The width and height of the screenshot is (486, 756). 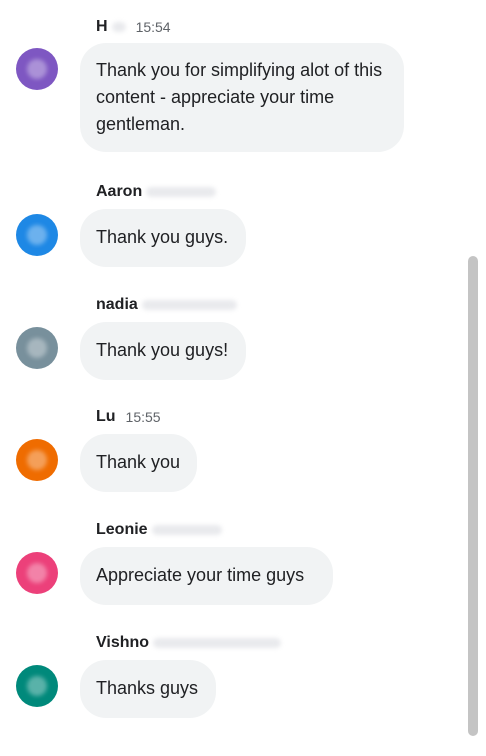 What do you see at coordinates (133, 27) in the screenshot?
I see `message-header: H 15:54` at bounding box center [133, 27].